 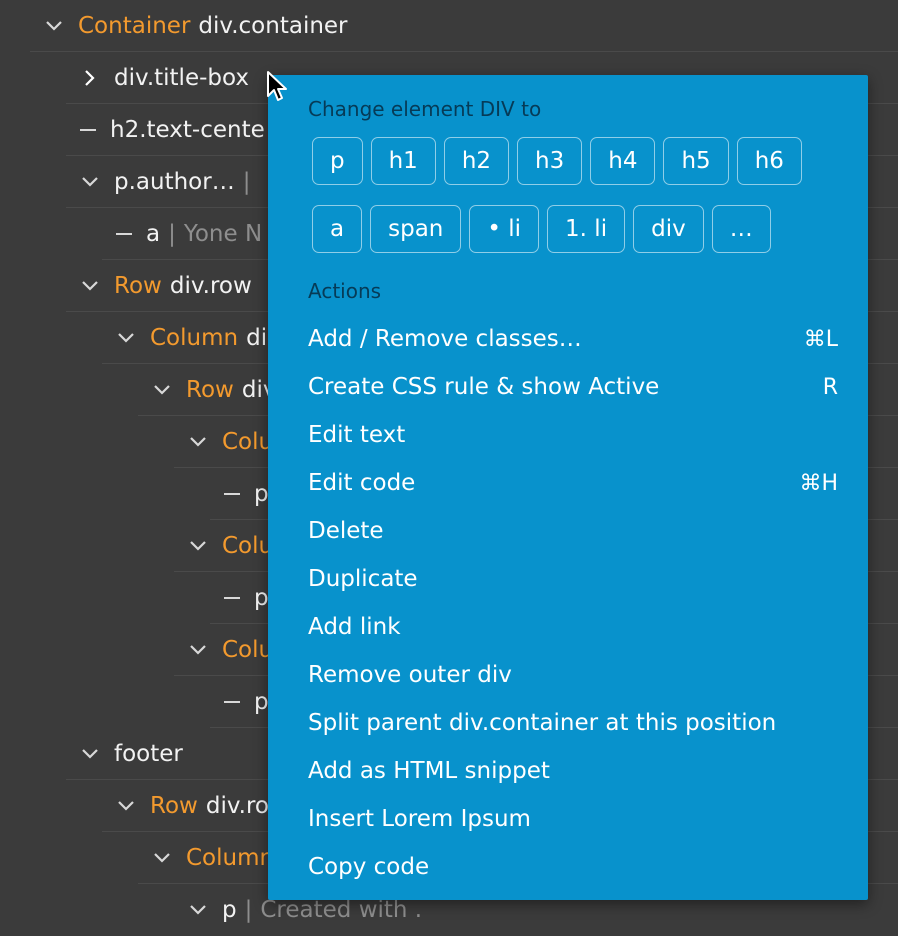 I want to click on tag-button-h6: h6, so click(x=769, y=161).